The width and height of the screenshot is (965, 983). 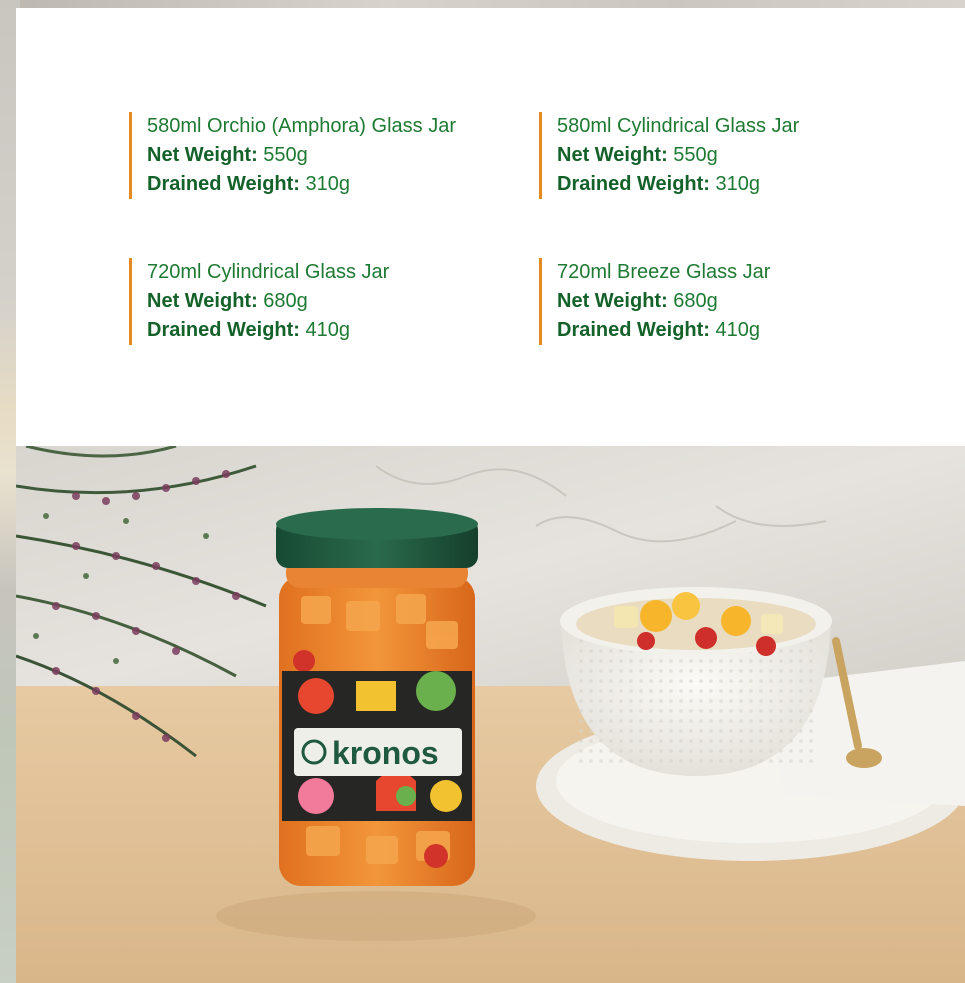 I want to click on spec-title: 580ml Cylindrical Glass Jar, so click(x=678, y=126).